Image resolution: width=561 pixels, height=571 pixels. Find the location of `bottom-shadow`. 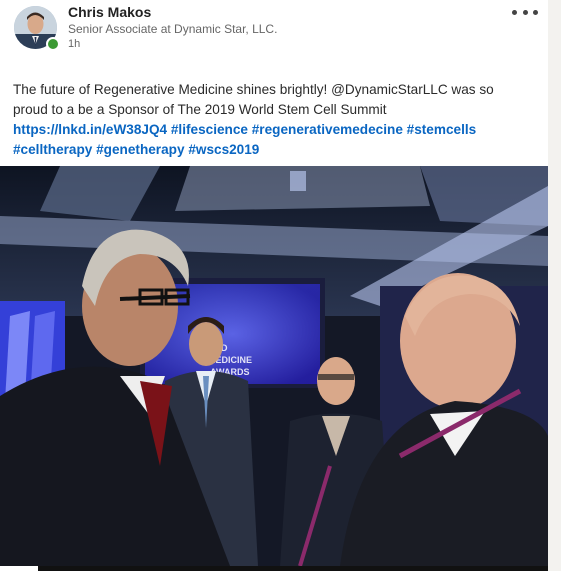

bottom-shadow is located at coordinates (299, 568).